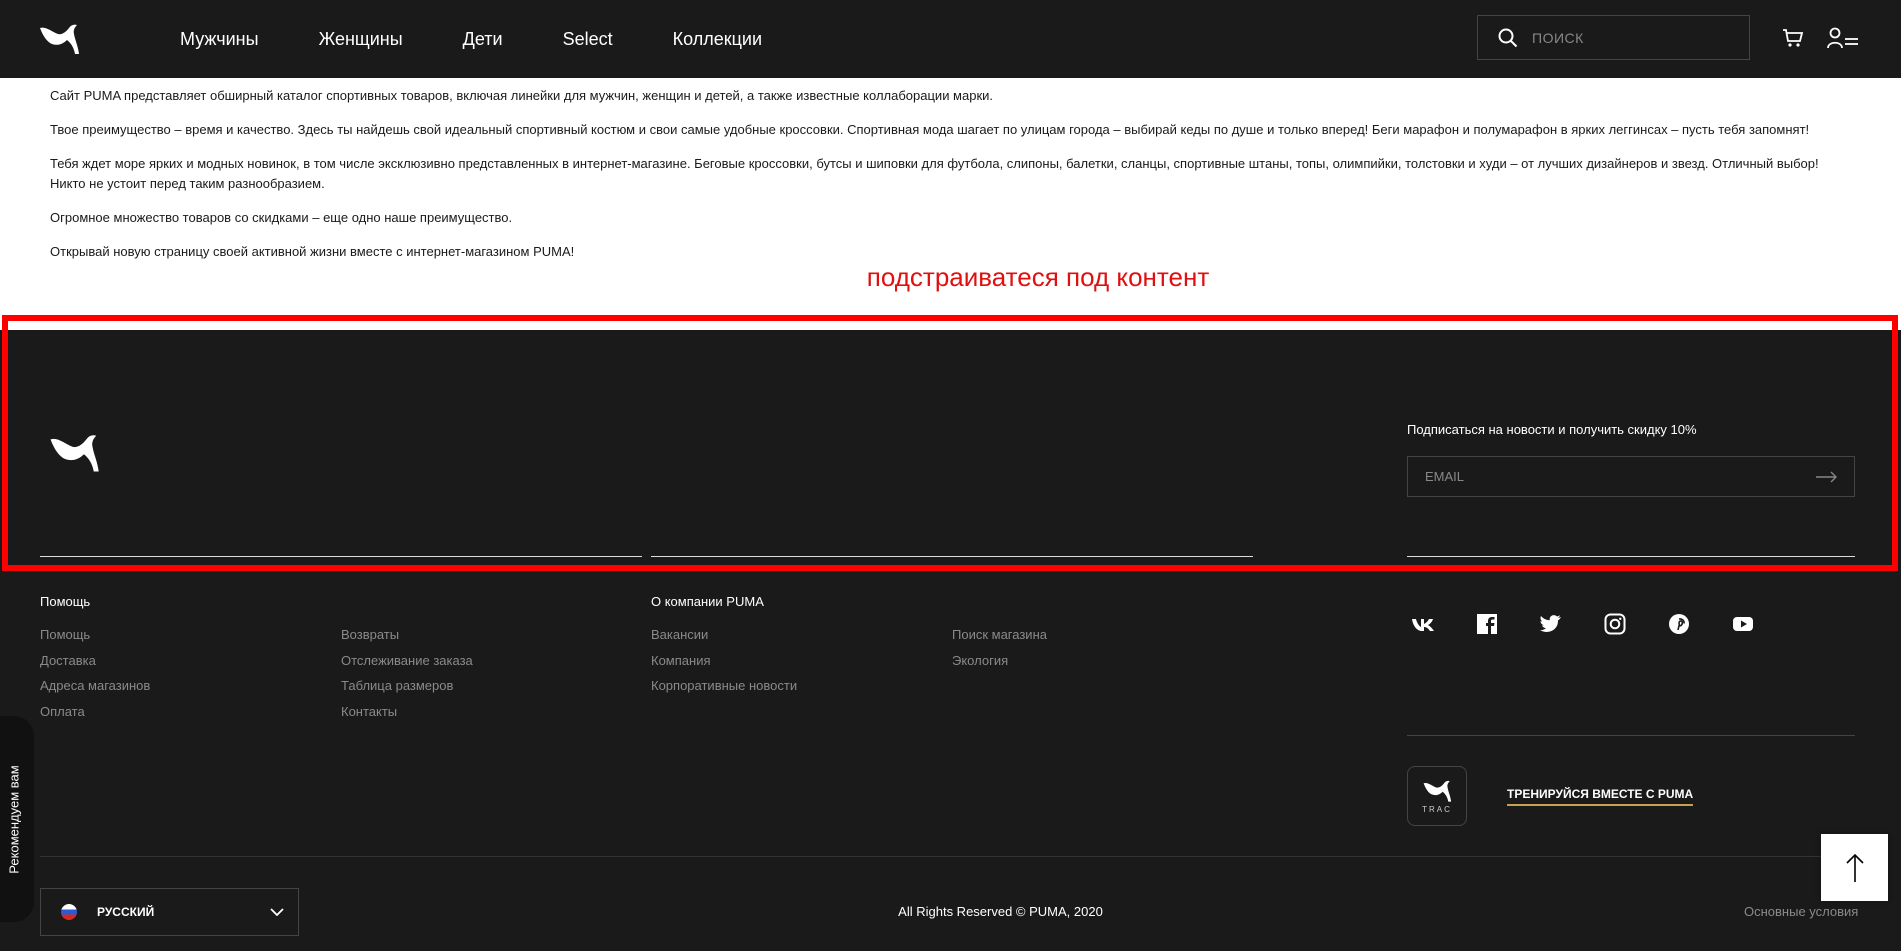  Describe the element at coordinates (999, 634) in the screenshot. I see `footer-link-store-finder: Поиск магазина` at that location.